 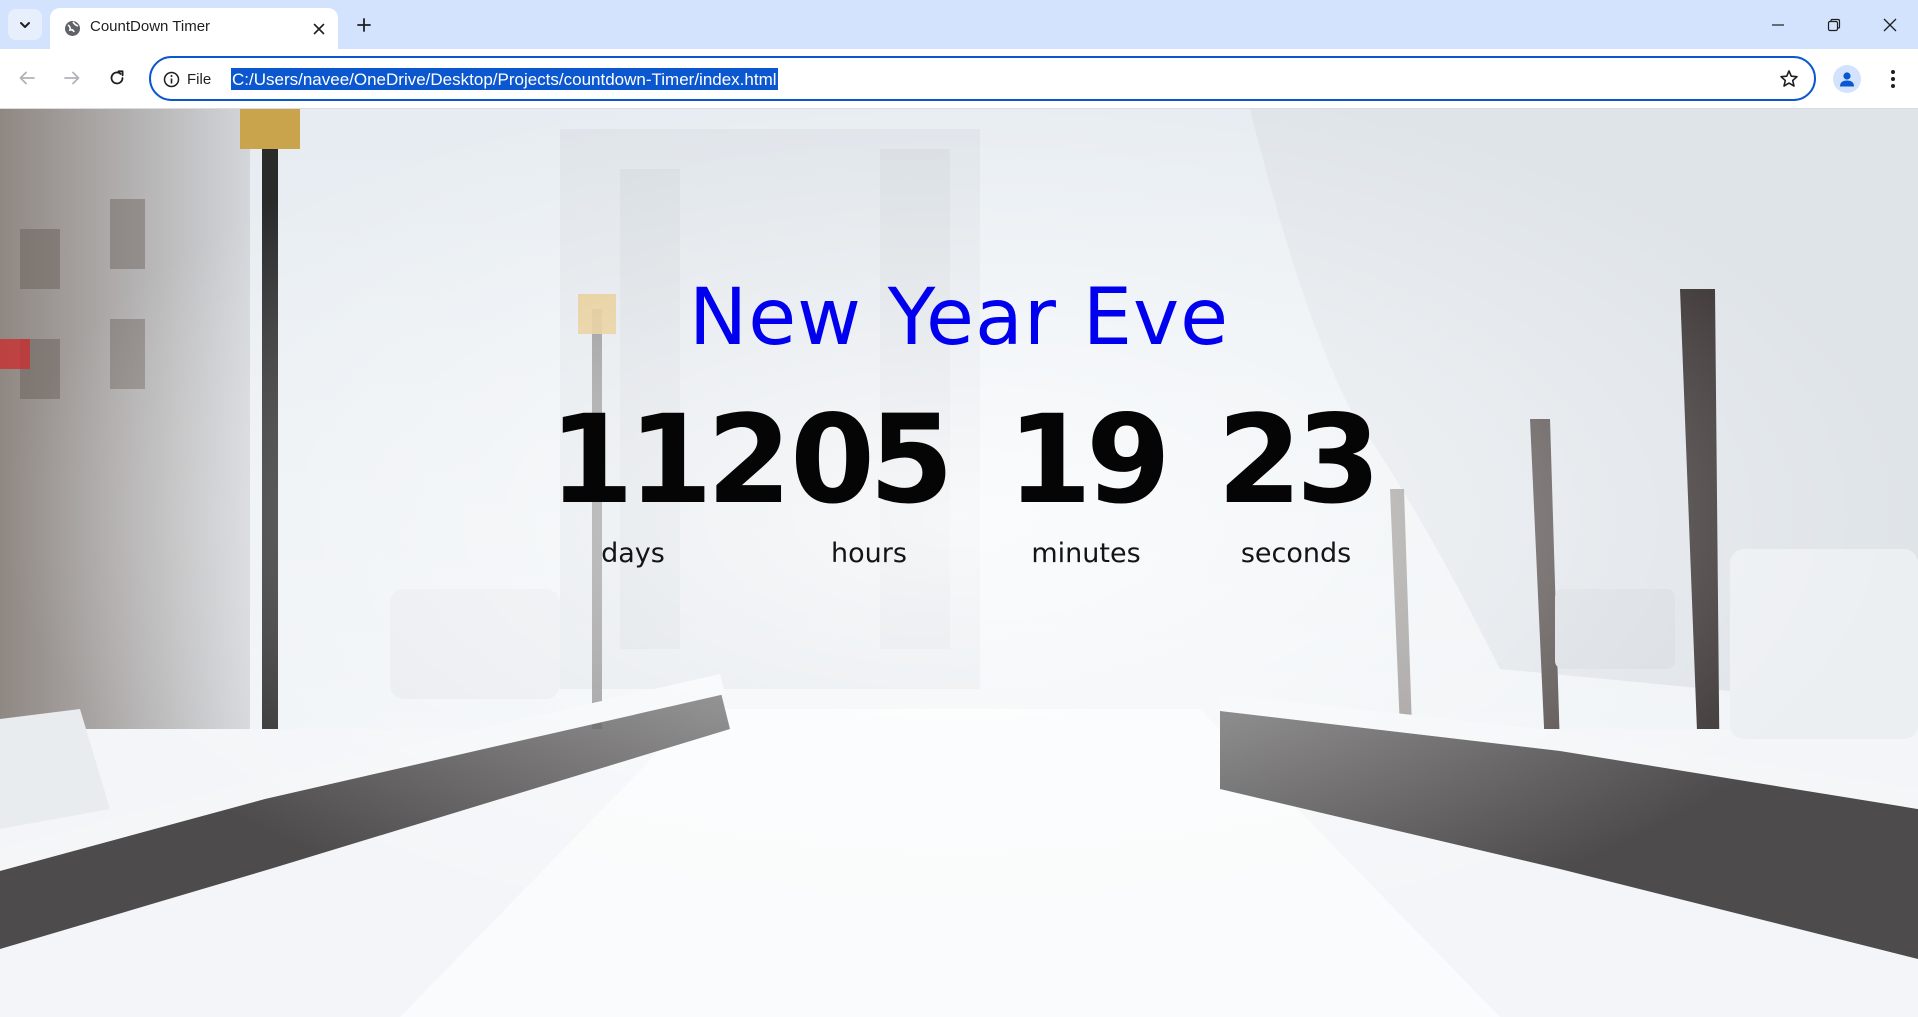 I want to click on tab-title: CountDown Timer, so click(x=150, y=26).